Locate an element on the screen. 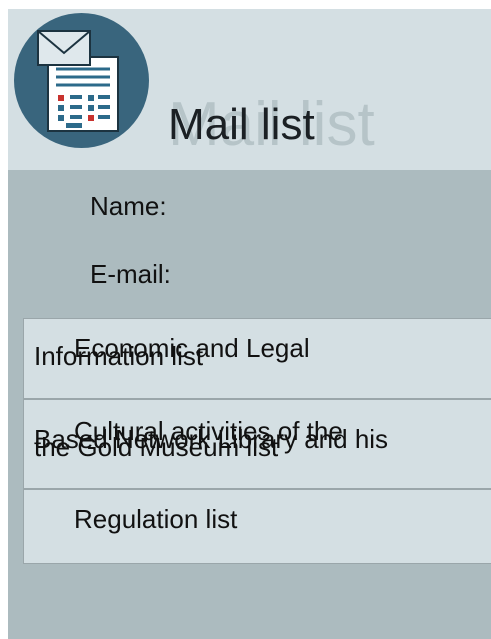 The width and height of the screenshot is (491, 639). list-item-text: Regulation list is located at coordinates (156, 519).